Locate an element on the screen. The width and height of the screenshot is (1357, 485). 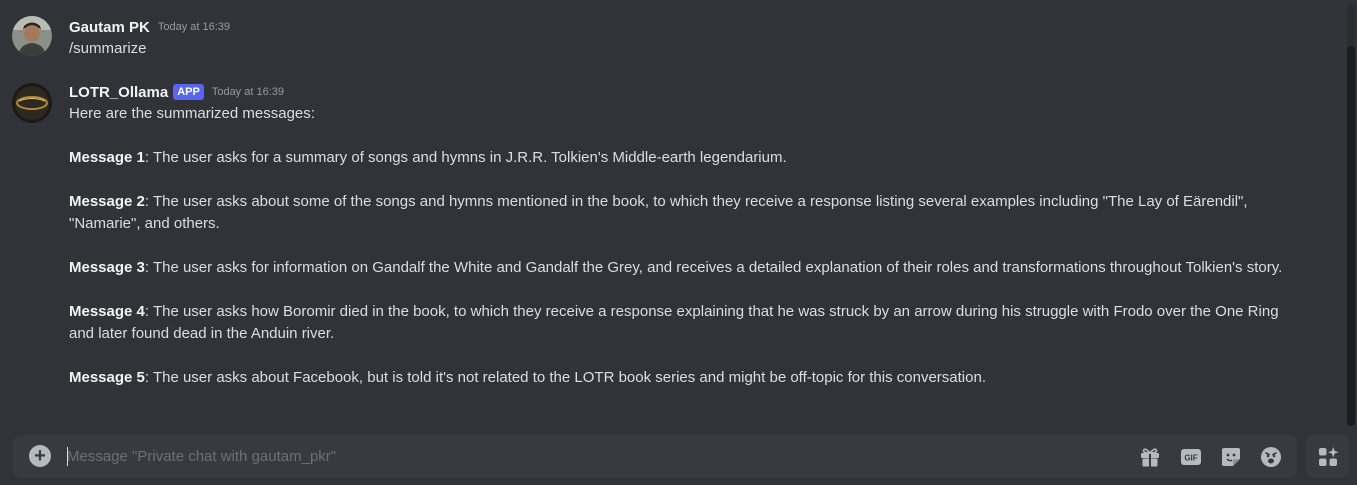
message-header: LOTR_Ollama APP Today at 16:39 is located at coordinates (176, 92).